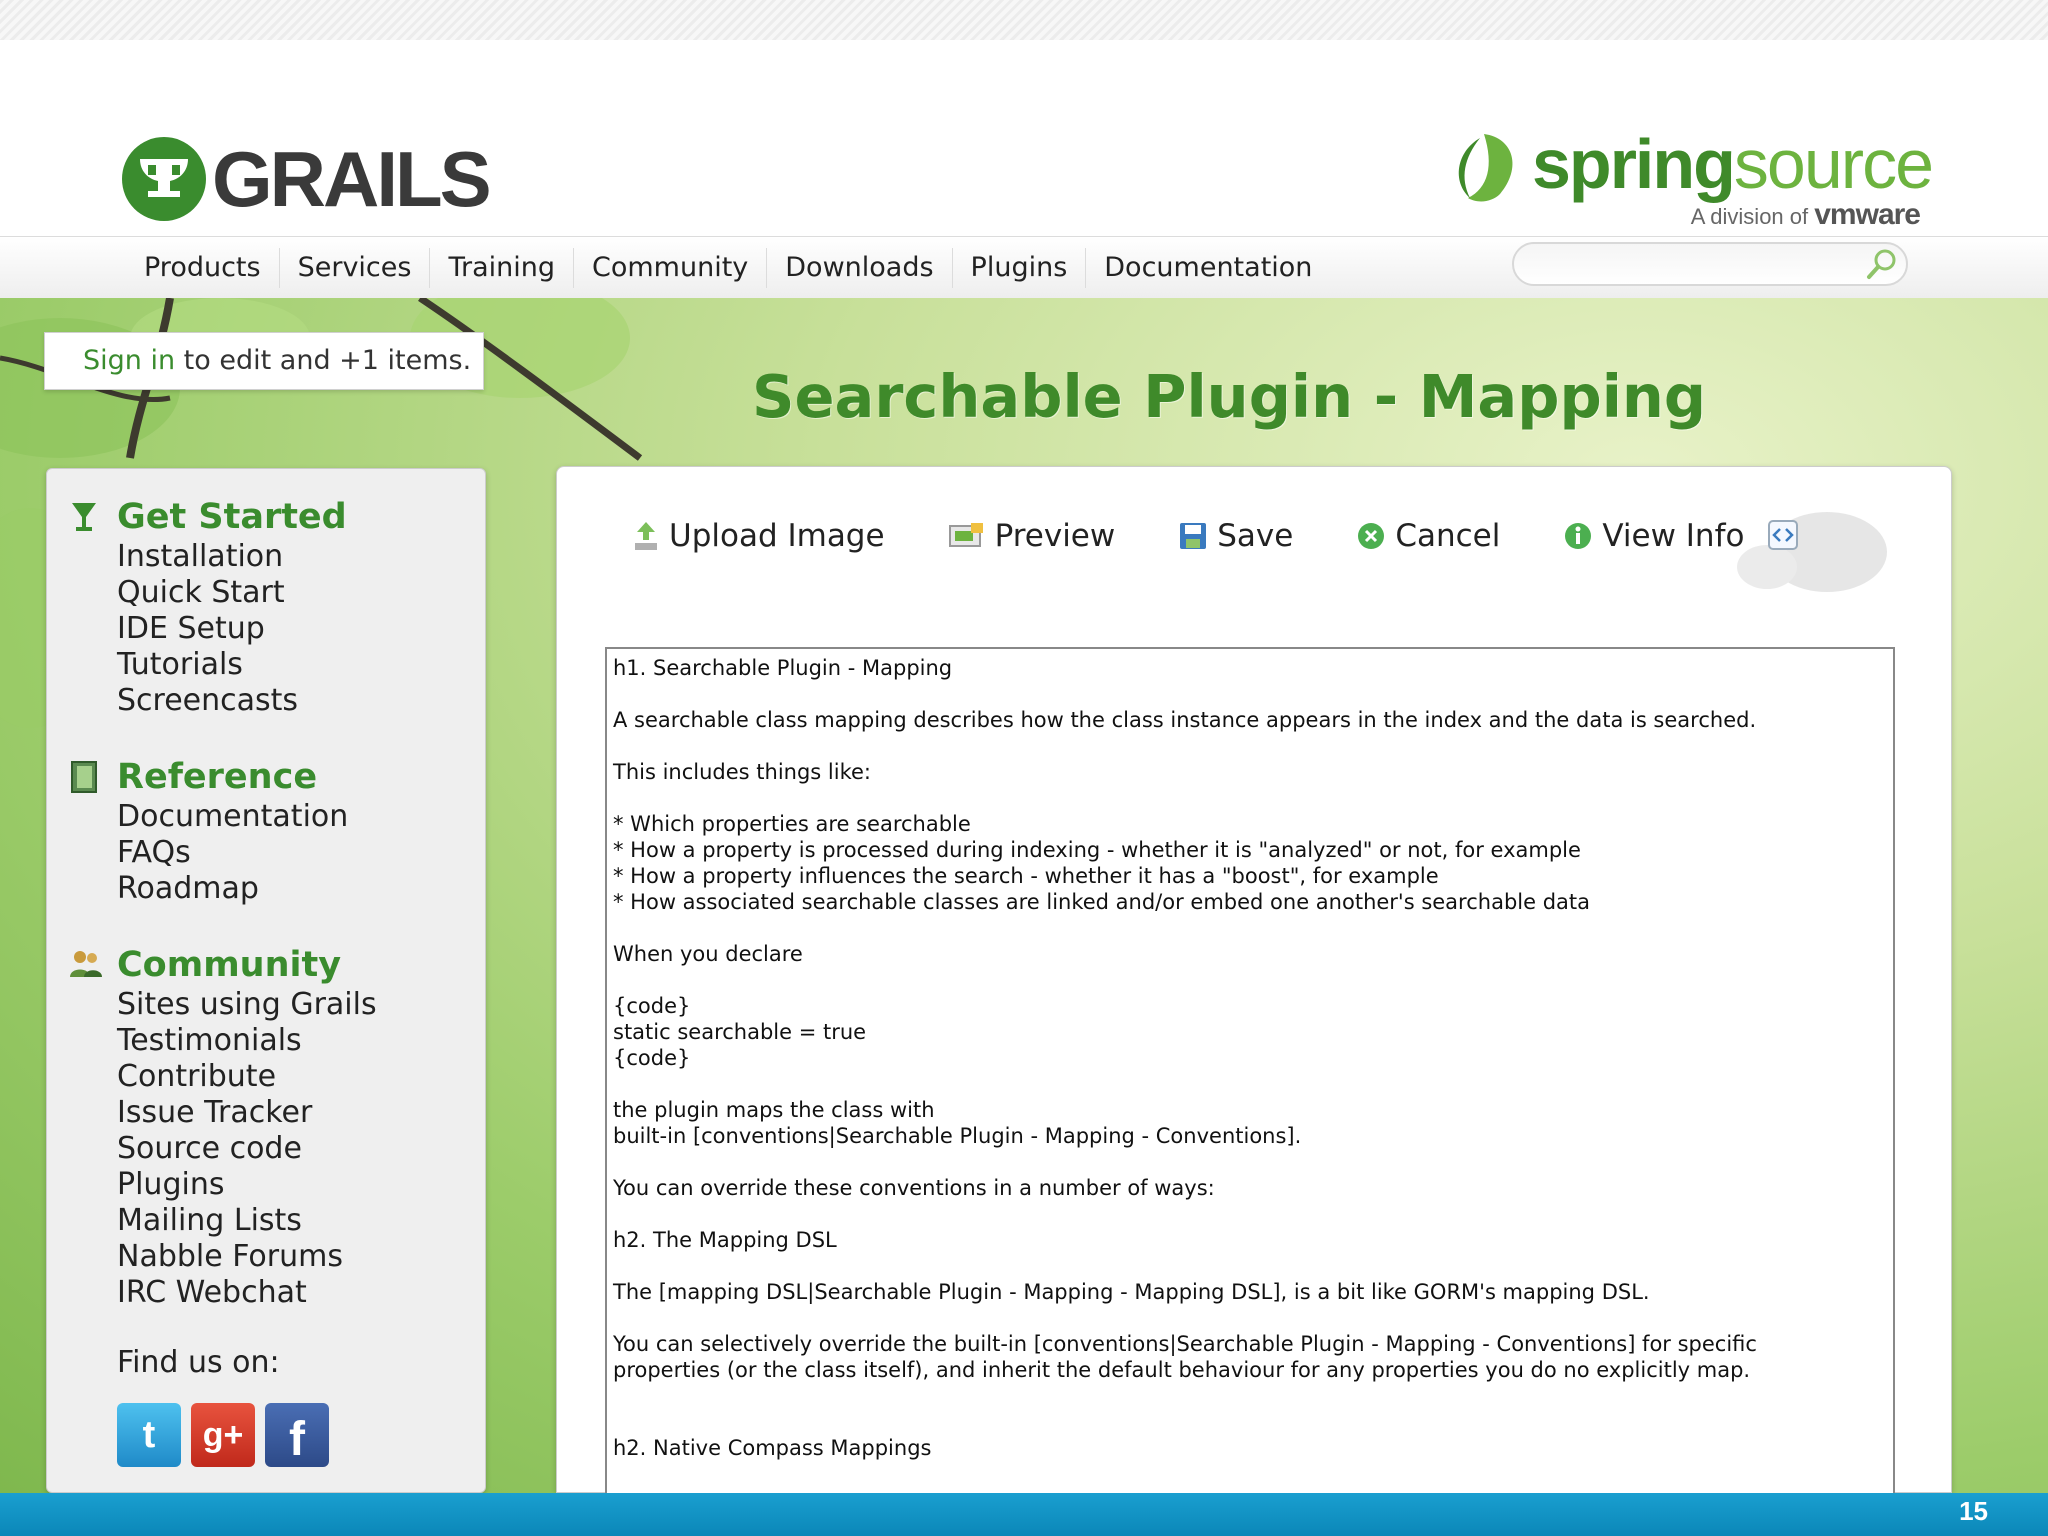 The height and width of the screenshot is (1536, 2048). I want to click on editor-line: This includes things like:, so click(742, 772).